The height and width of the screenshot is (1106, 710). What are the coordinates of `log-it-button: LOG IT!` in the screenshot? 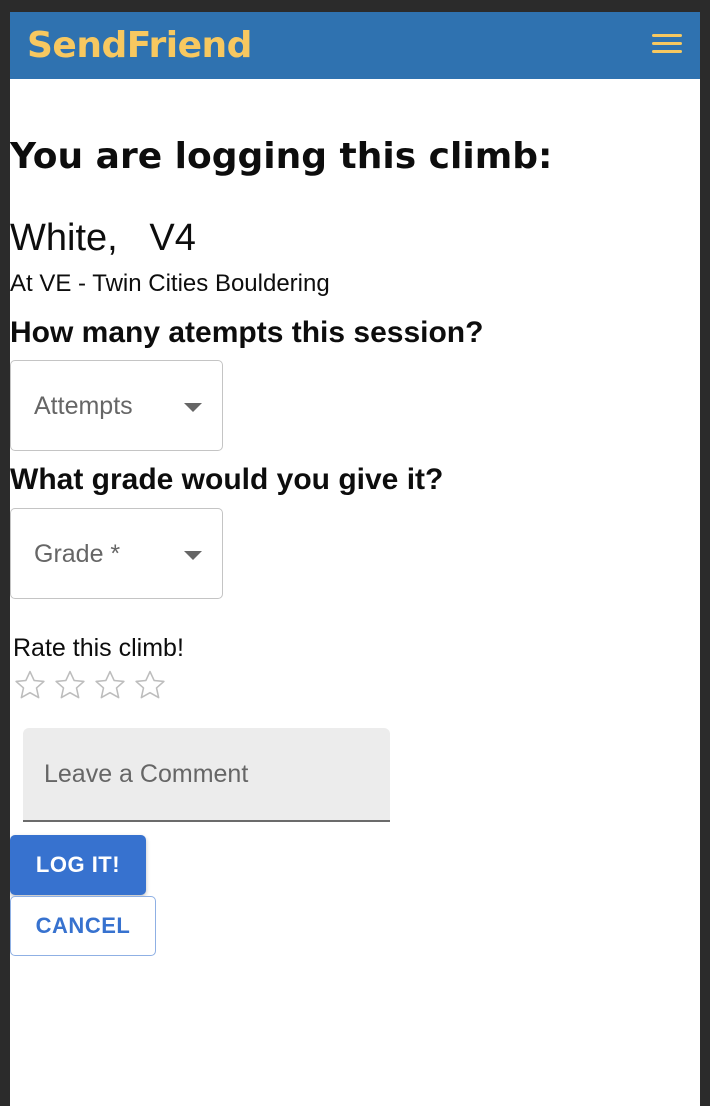 It's located at (78, 865).